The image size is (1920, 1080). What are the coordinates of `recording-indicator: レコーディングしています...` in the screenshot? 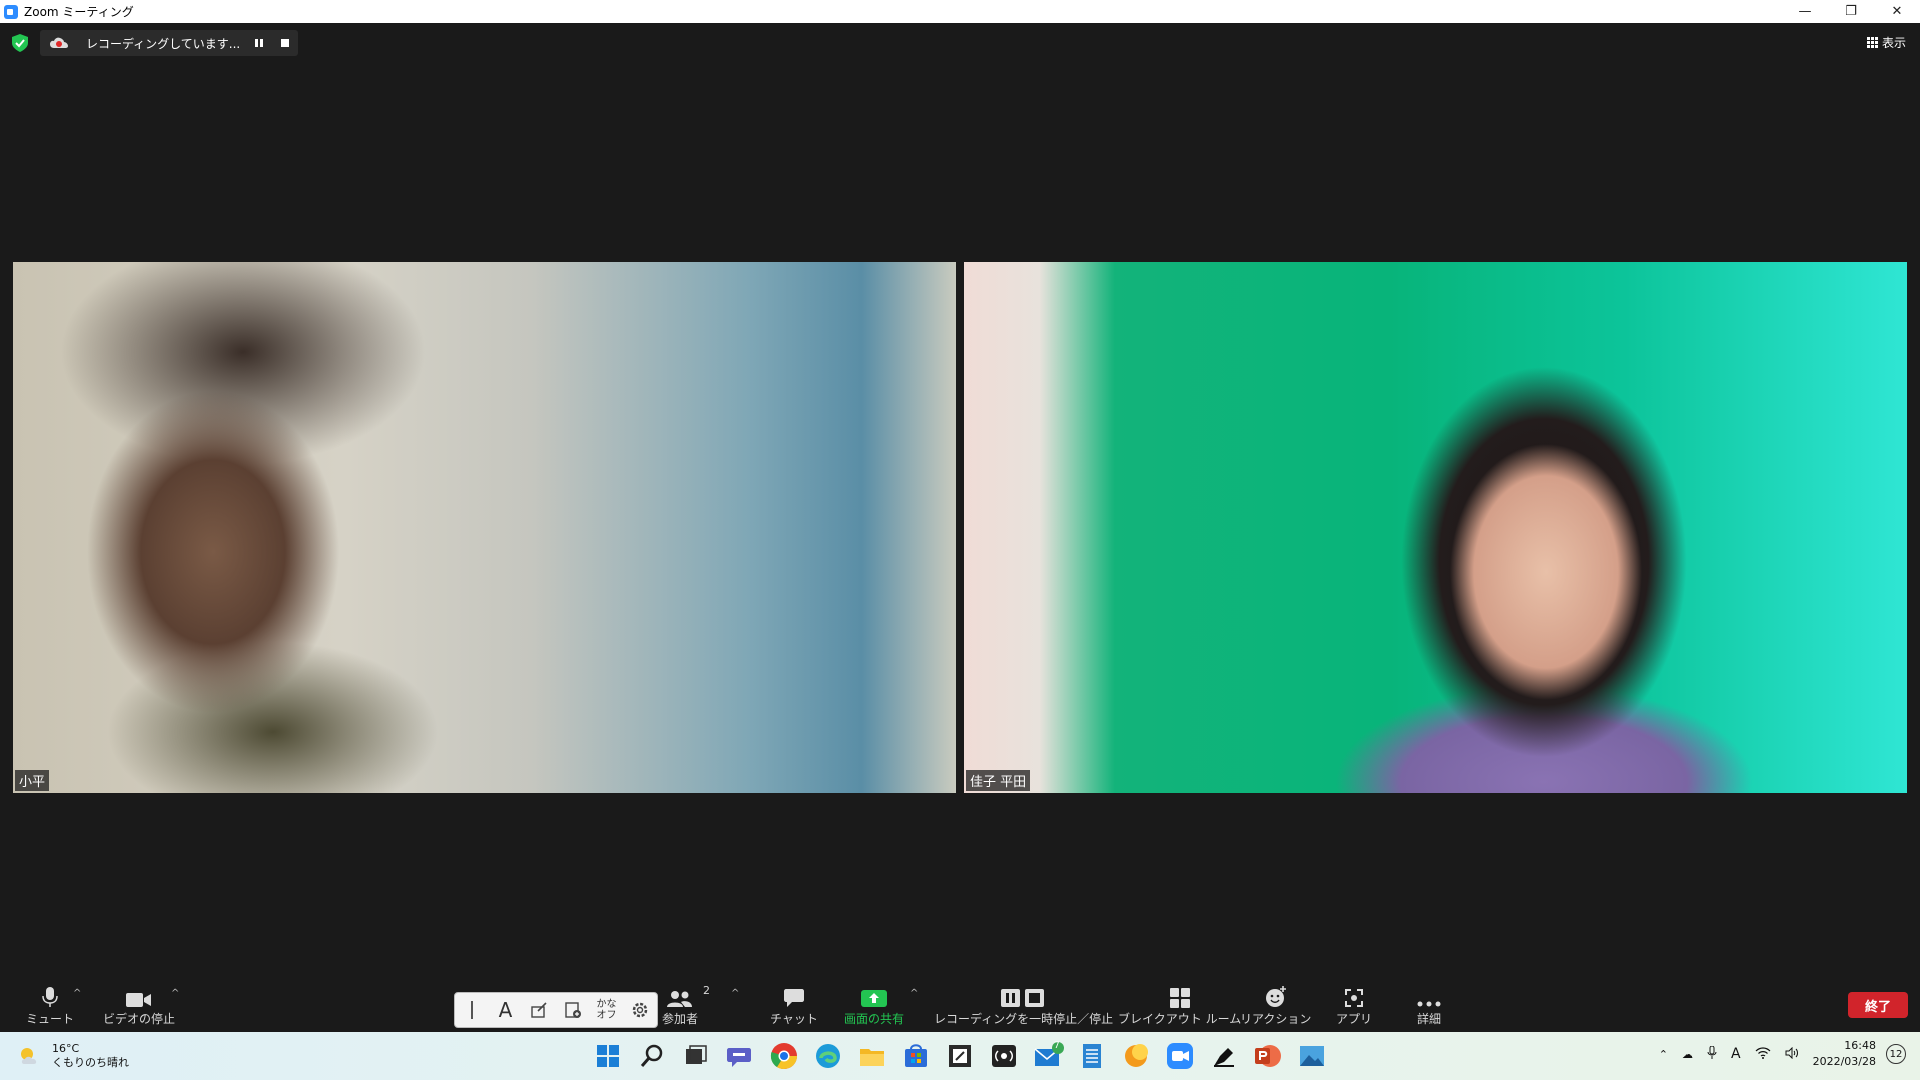 It's located at (169, 43).